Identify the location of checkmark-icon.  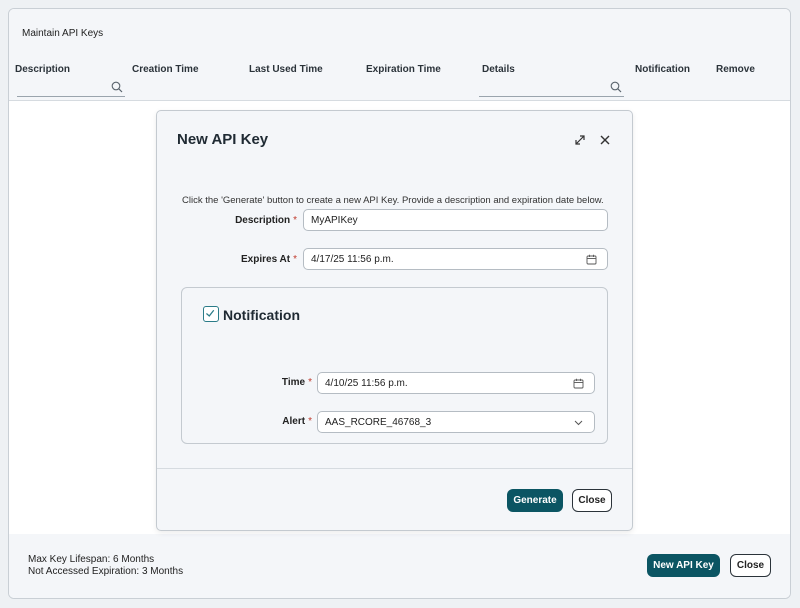
(210, 313).